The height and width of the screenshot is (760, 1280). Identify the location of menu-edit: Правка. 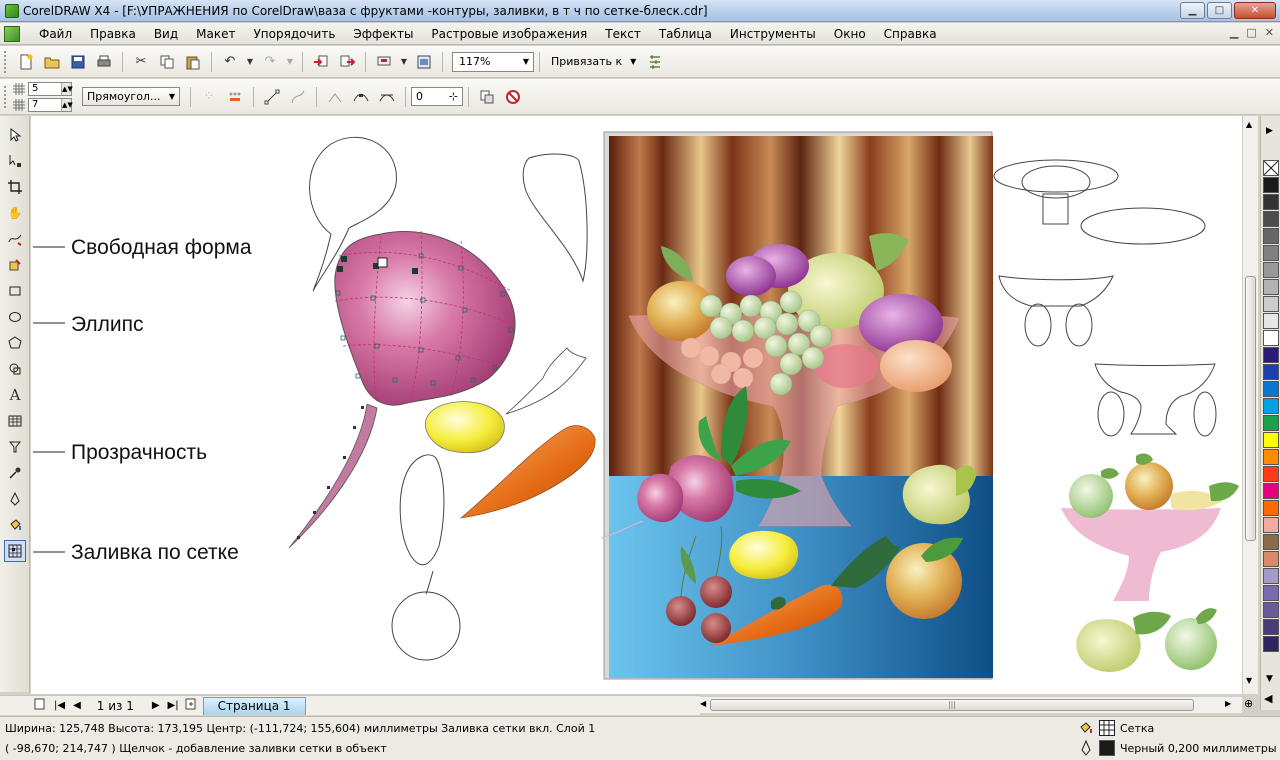
(113, 34).